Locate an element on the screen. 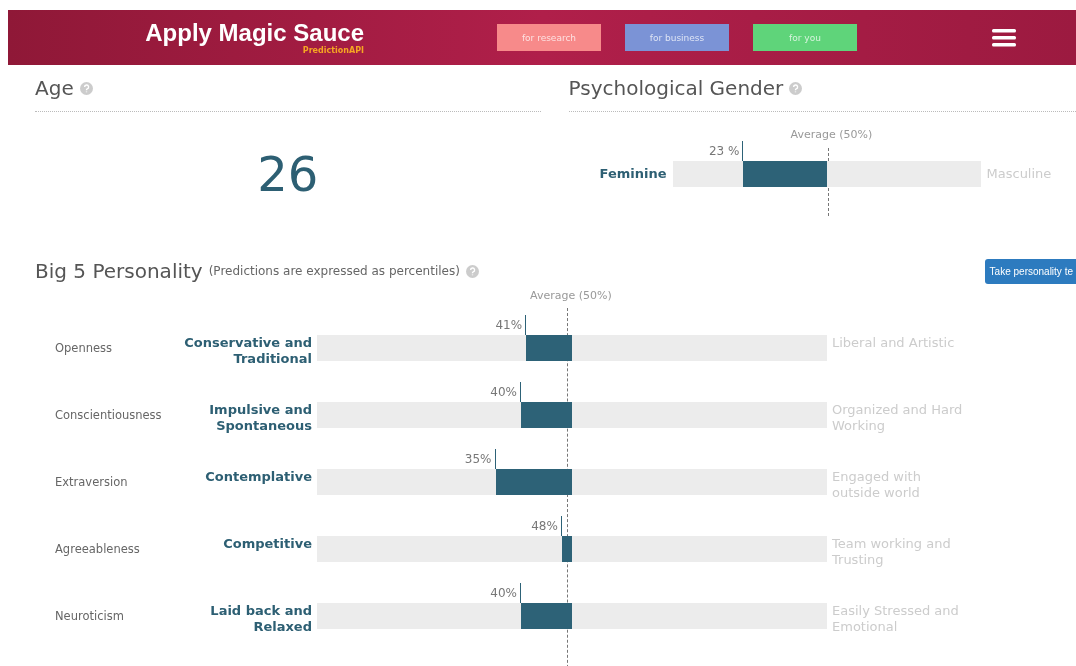 Image resolution: width=1076 pixels, height=666 pixels. pole-label: Feminine is located at coordinates (632, 174).